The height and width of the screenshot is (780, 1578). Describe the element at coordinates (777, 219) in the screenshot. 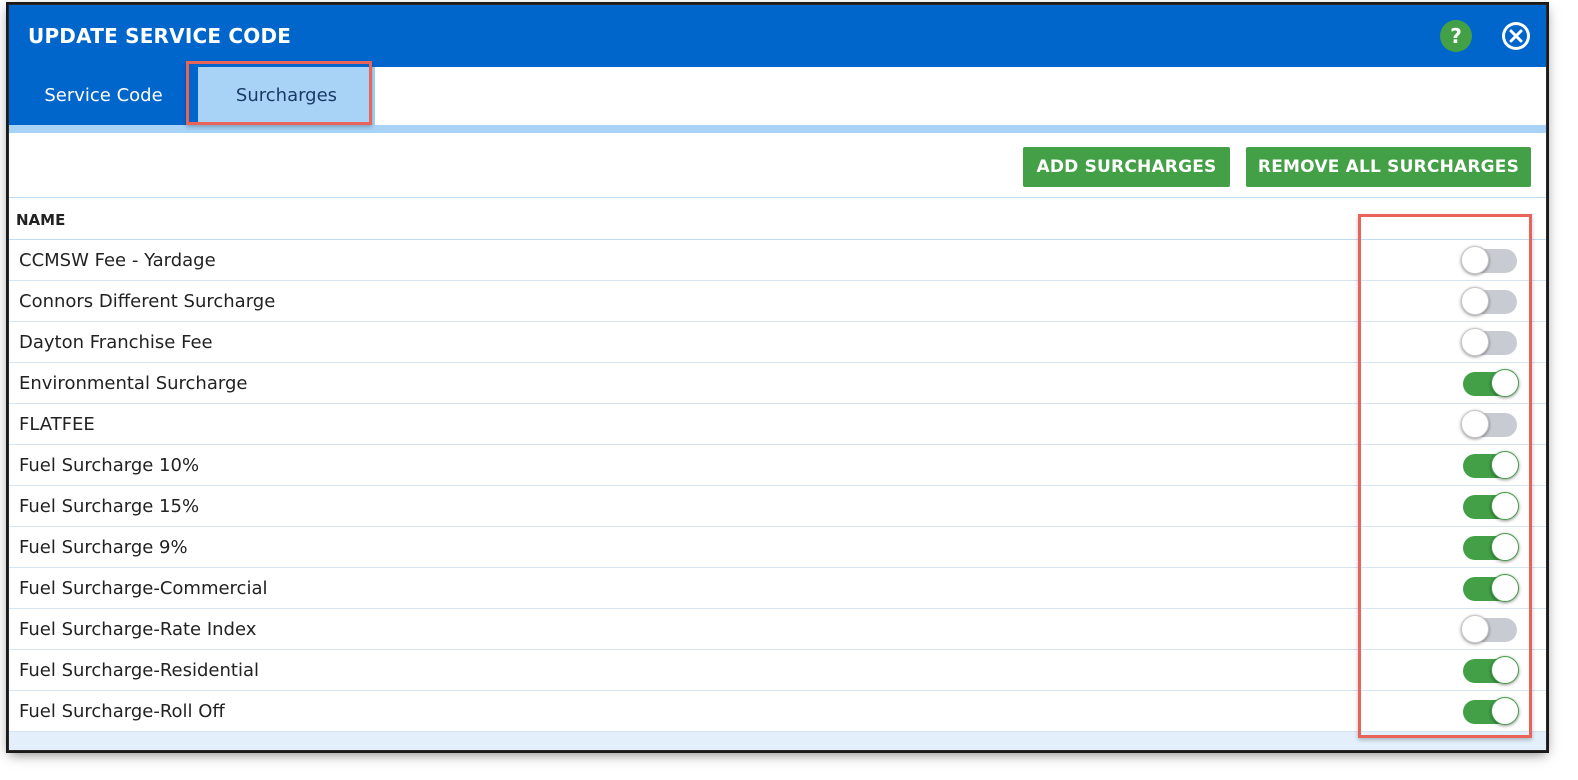

I see `table-header: NAME` at that location.